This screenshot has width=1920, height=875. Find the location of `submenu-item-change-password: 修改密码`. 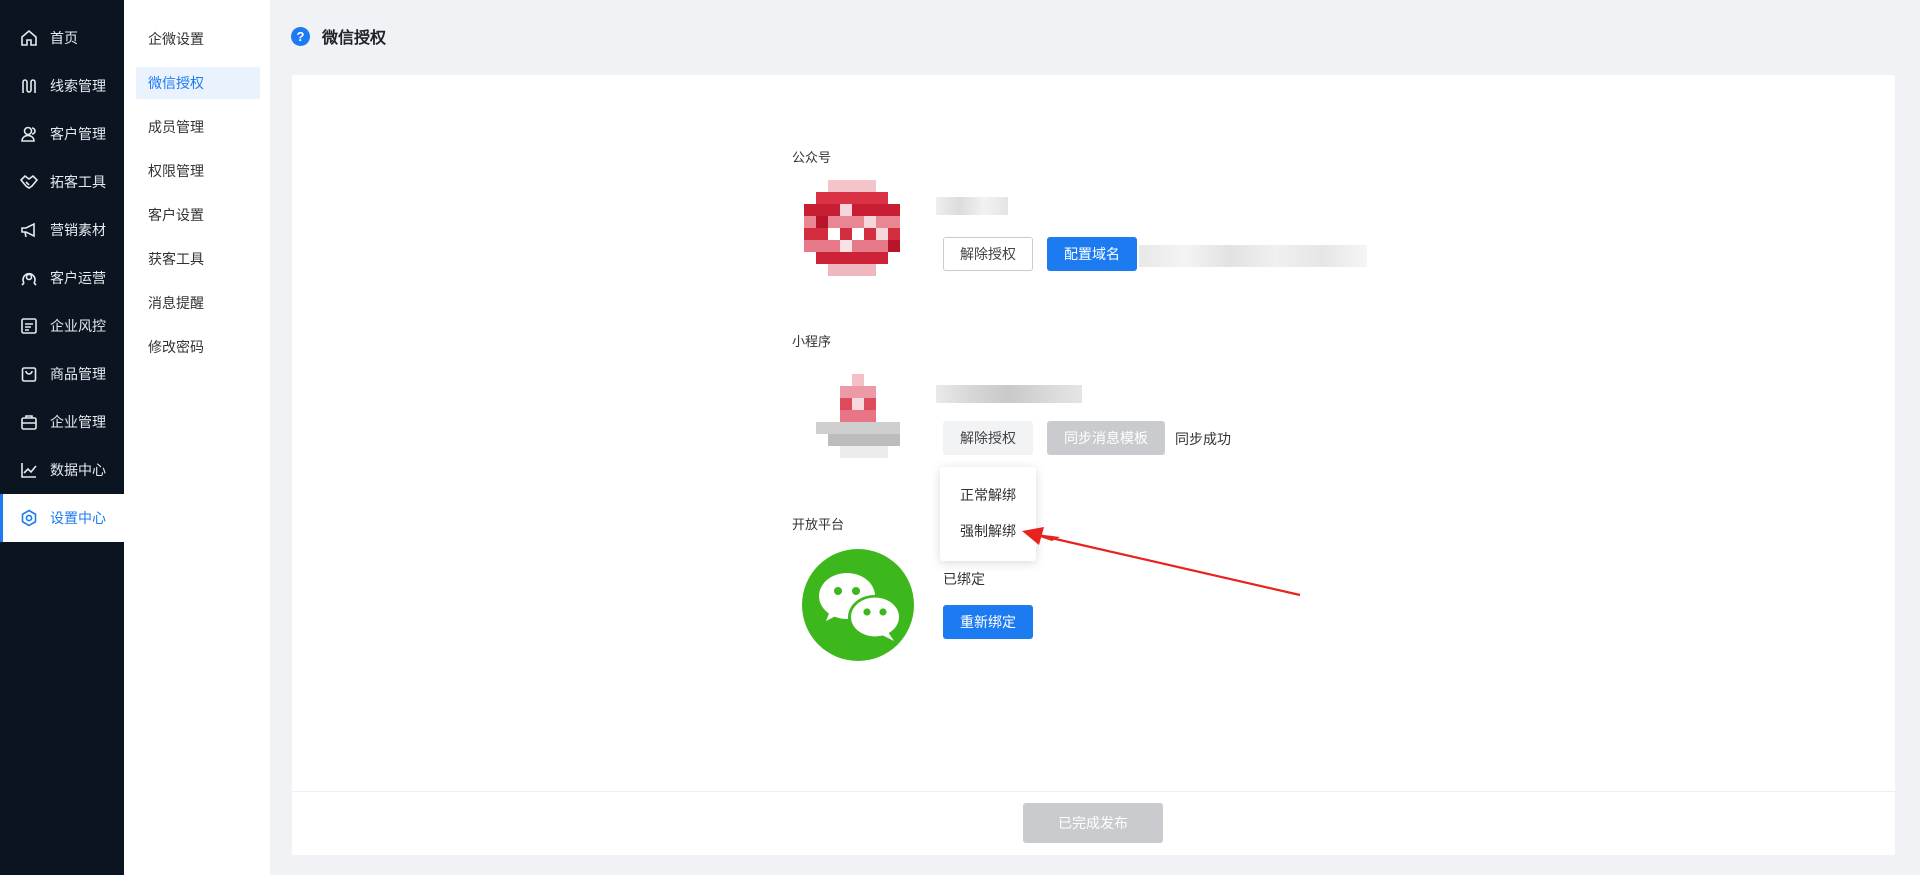

submenu-item-change-password: 修改密码 is located at coordinates (198, 347).